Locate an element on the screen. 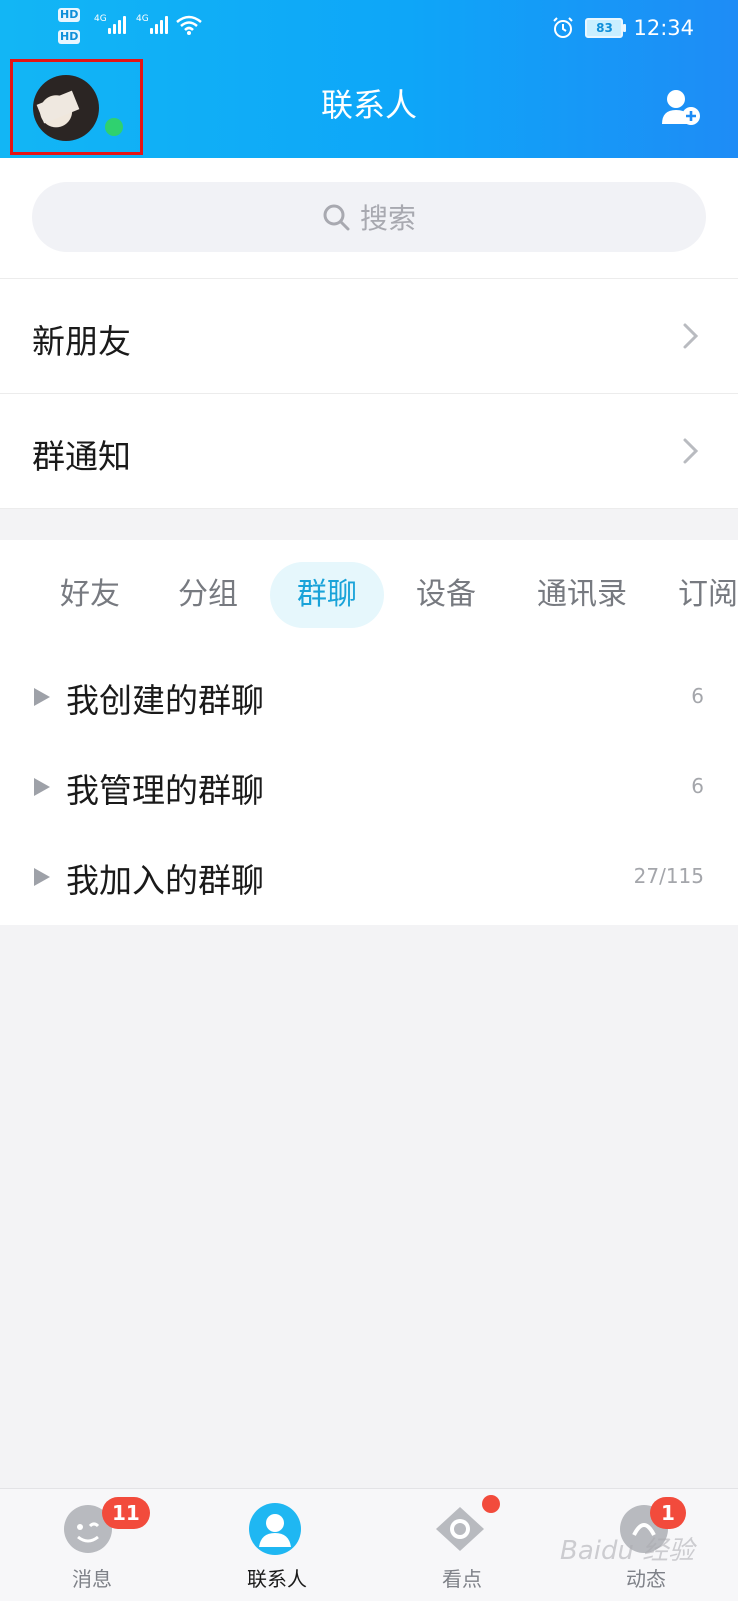 The width and height of the screenshot is (738, 1601). signal-bars-2-icon is located at coordinates (159, 25).